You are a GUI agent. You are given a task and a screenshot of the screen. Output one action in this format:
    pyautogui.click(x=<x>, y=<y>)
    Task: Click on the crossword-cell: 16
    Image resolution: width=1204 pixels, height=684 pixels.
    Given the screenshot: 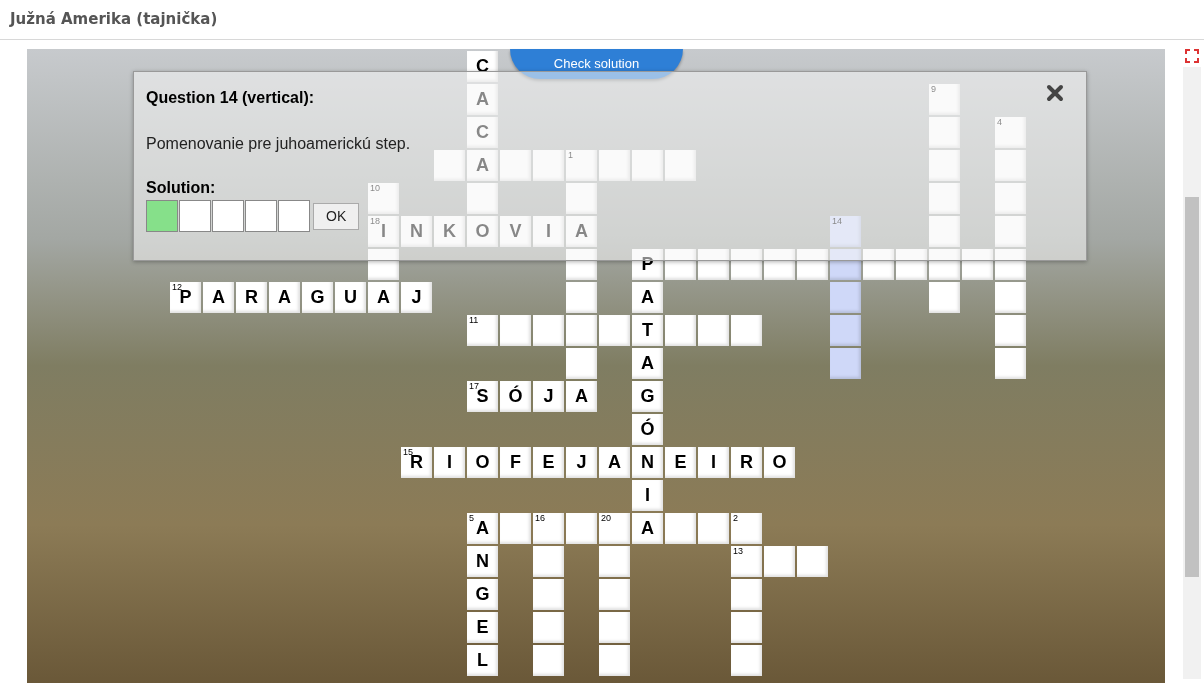 What is the action you would take?
    pyautogui.click(x=548, y=528)
    